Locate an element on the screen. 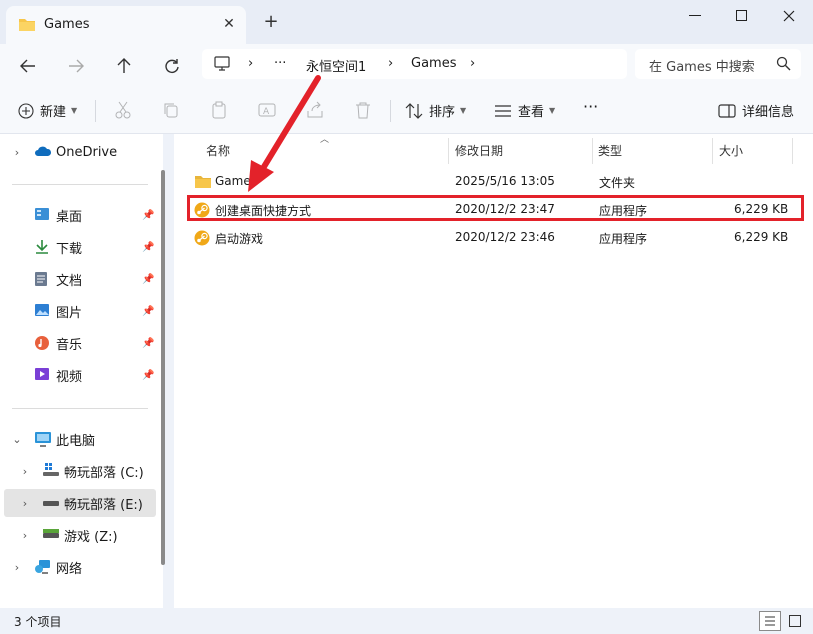 The image size is (813, 634). details-view-icon is located at coordinates (770, 621).